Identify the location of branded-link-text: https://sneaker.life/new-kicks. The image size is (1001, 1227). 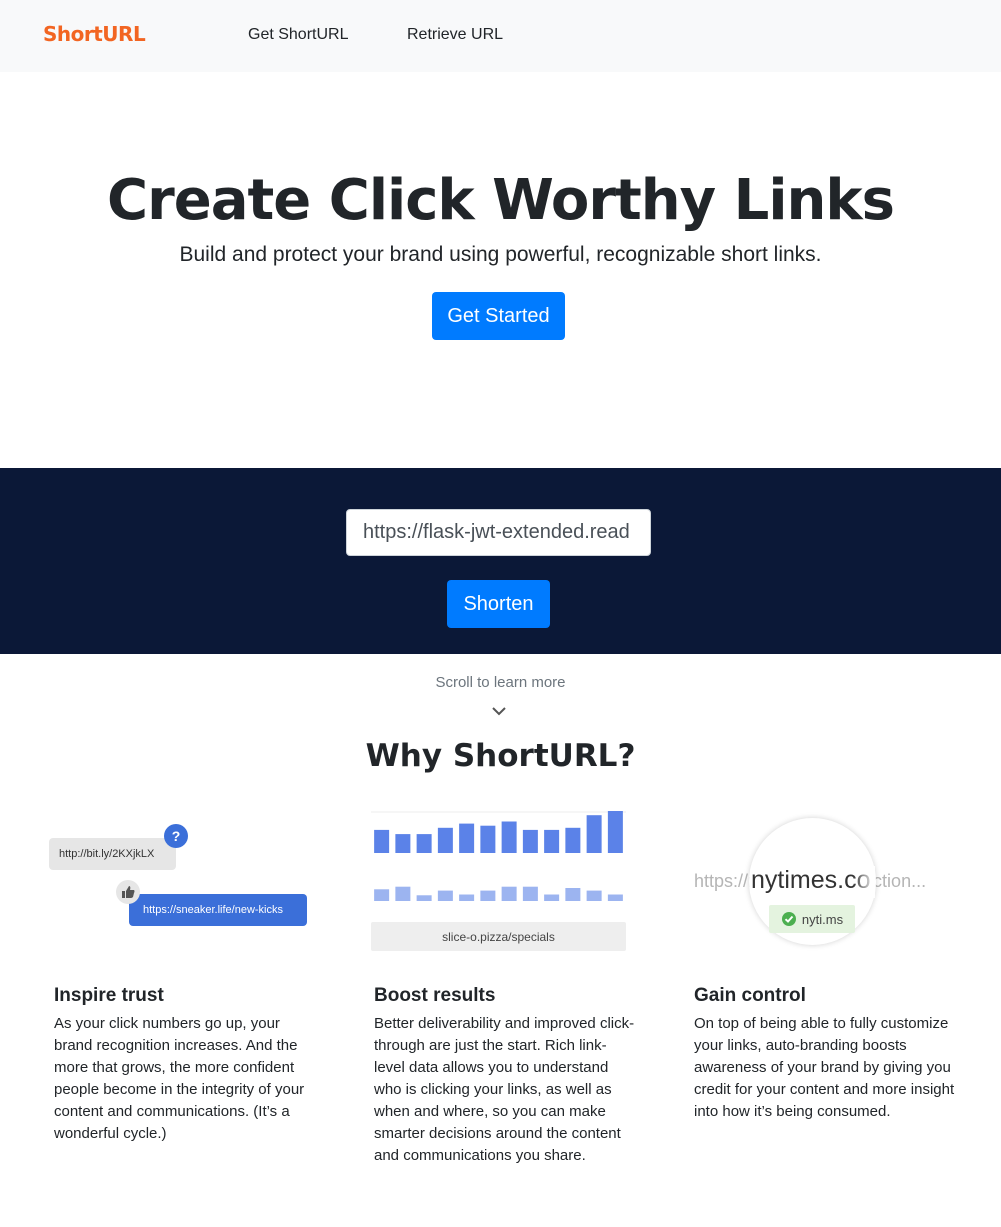
(213, 910).